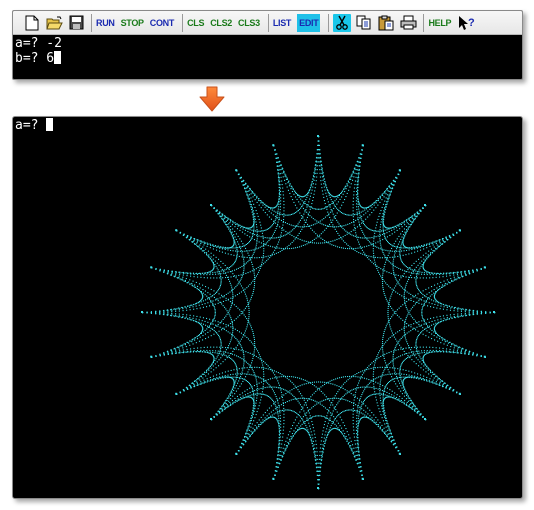 The width and height of the screenshot is (534, 510). Describe the element at coordinates (364, 23) in the screenshot. I see `copy-icon` at that location.